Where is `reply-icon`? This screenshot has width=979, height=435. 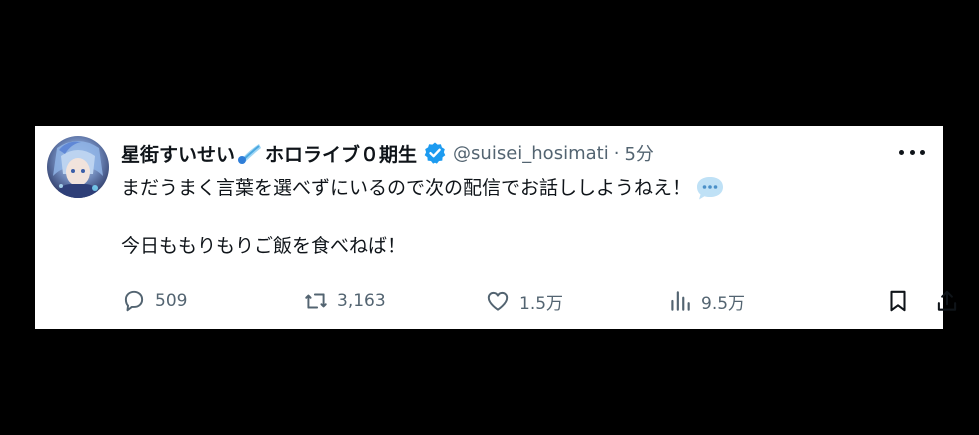
reply-icon is located at coordinates (134, 301).